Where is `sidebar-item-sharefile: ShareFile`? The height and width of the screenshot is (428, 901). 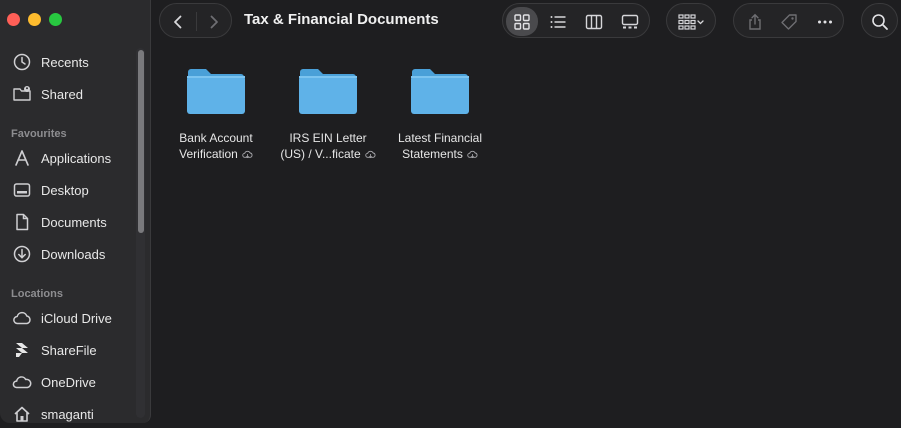 sidebar-item-sharefile: ShareFile is located at coordinates (54, 350).